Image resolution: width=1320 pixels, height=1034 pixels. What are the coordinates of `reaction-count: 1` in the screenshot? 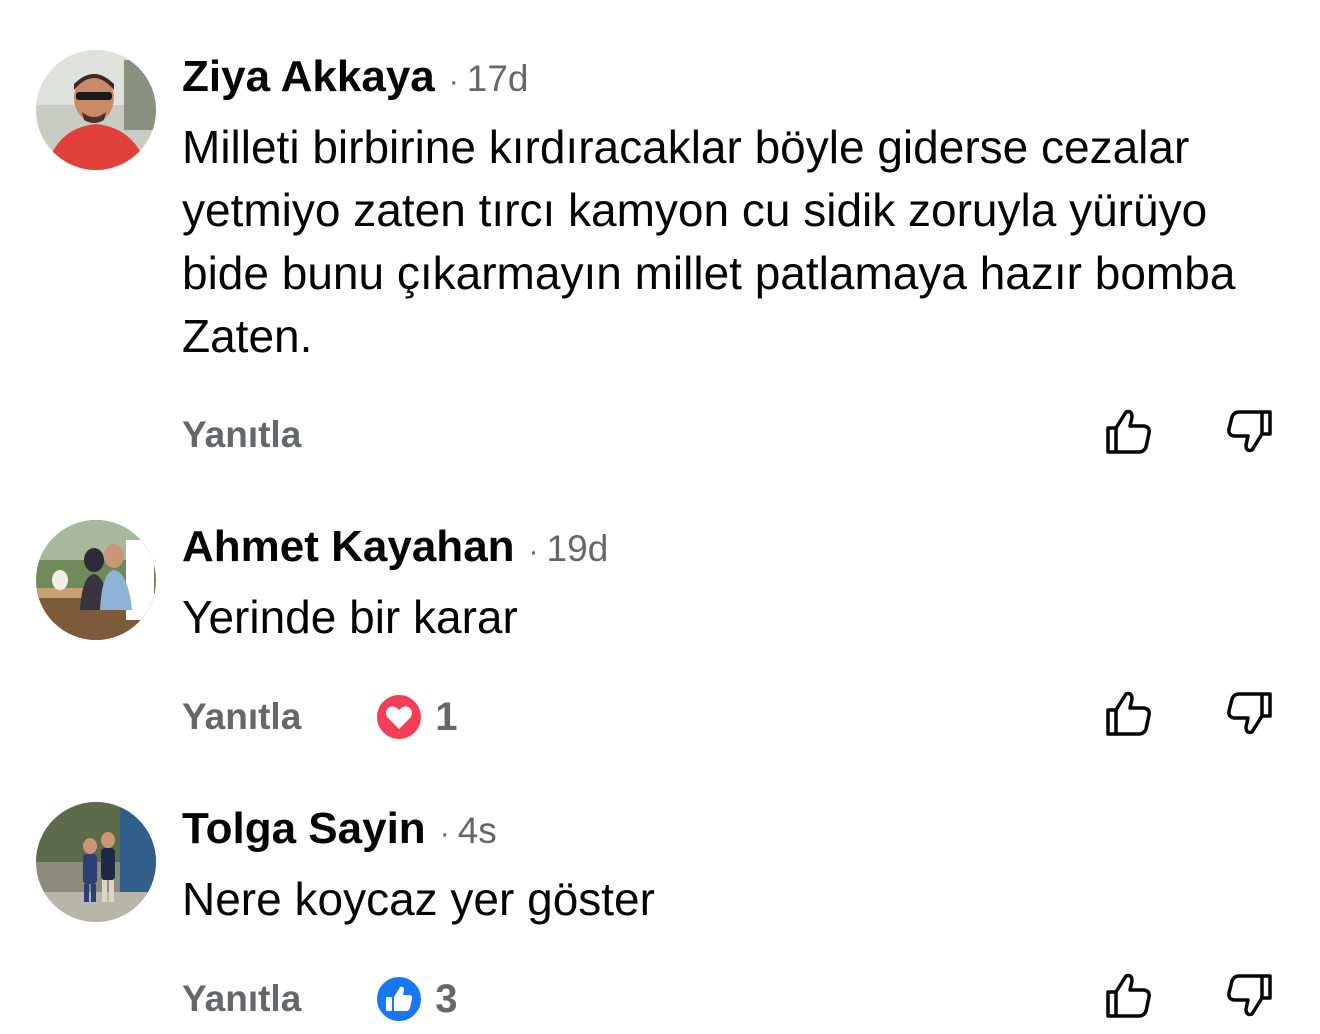 It's located at (446, 716).